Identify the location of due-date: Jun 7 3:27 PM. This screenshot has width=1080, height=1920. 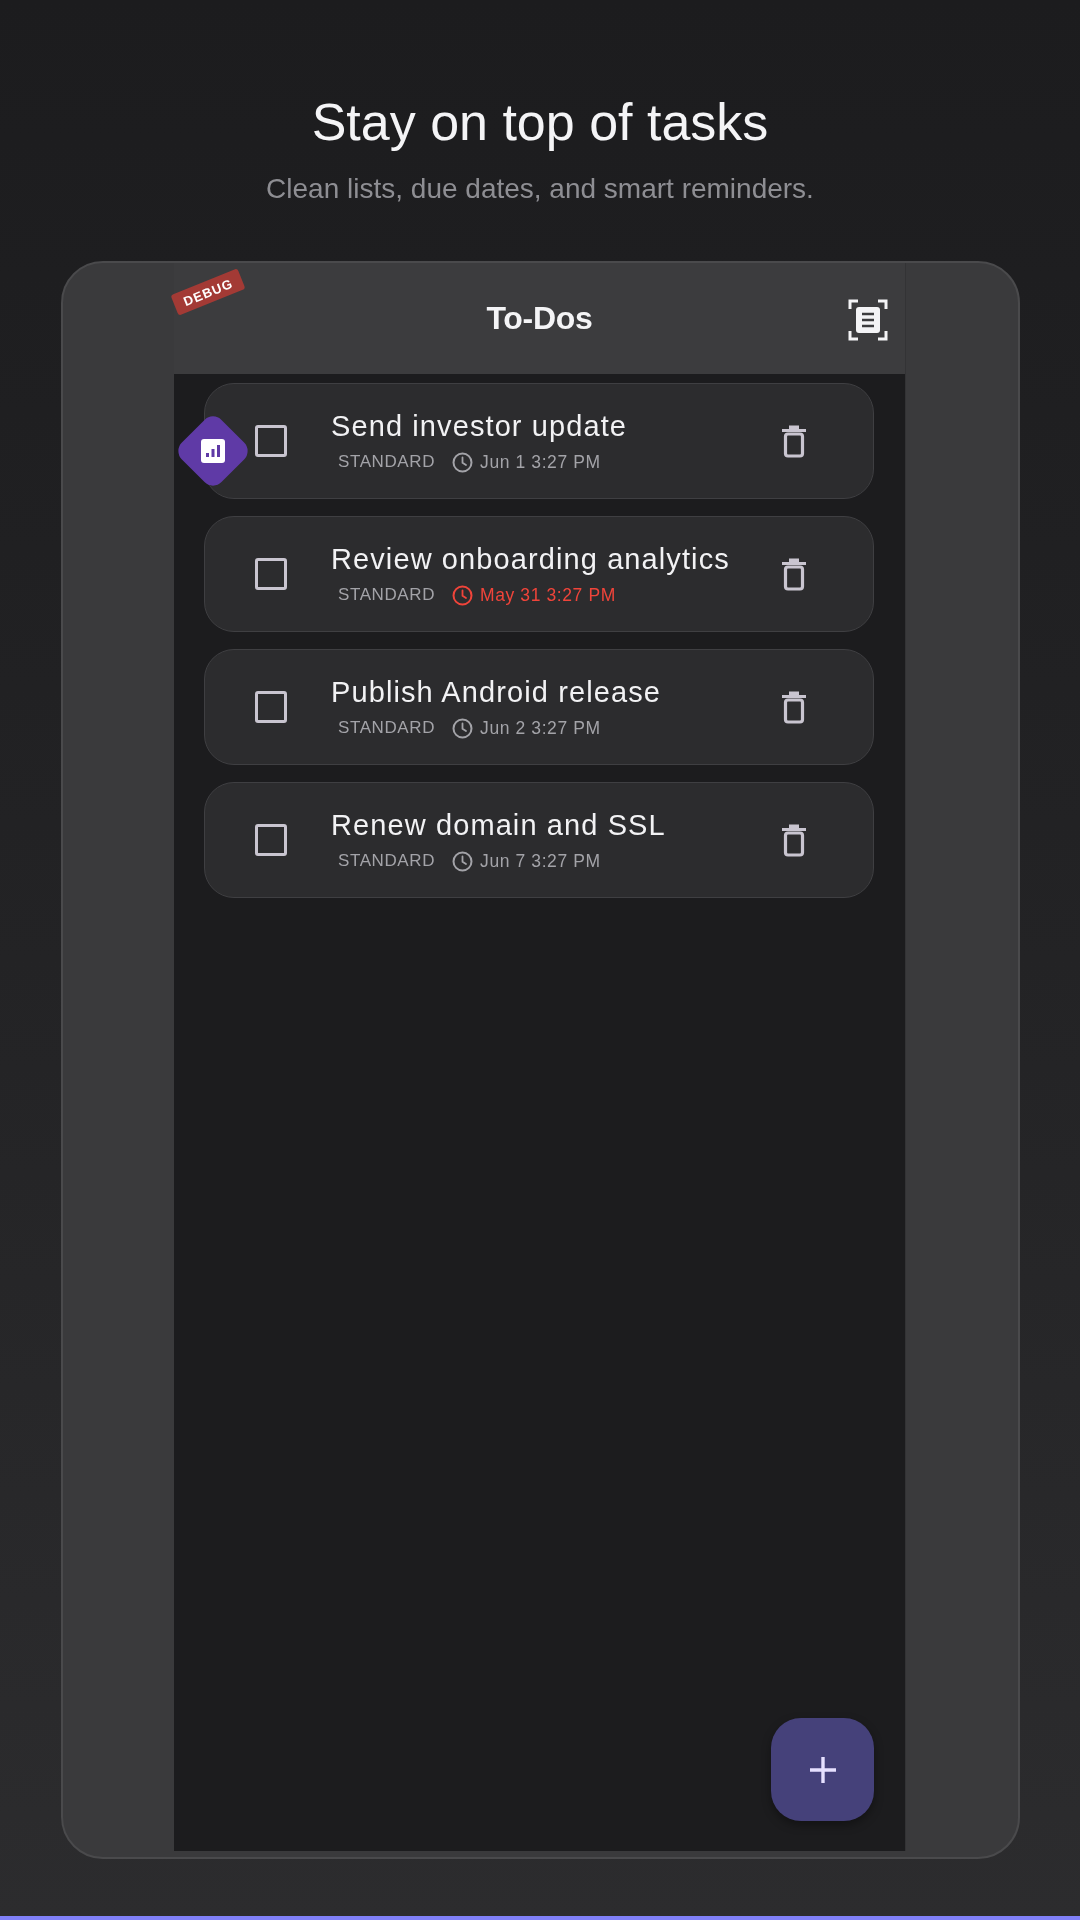
(540, 861).